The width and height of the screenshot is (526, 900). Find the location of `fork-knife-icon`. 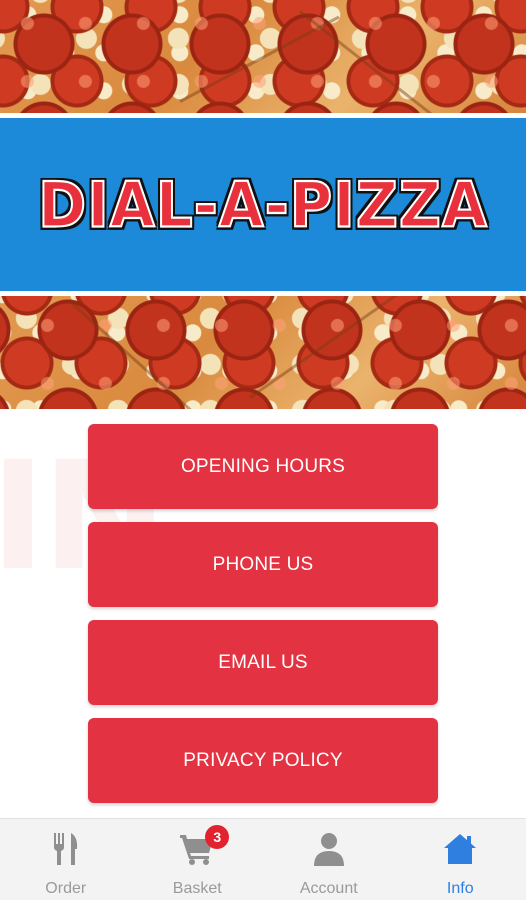

fork-knife-icon is located at coordinates (66, 849).